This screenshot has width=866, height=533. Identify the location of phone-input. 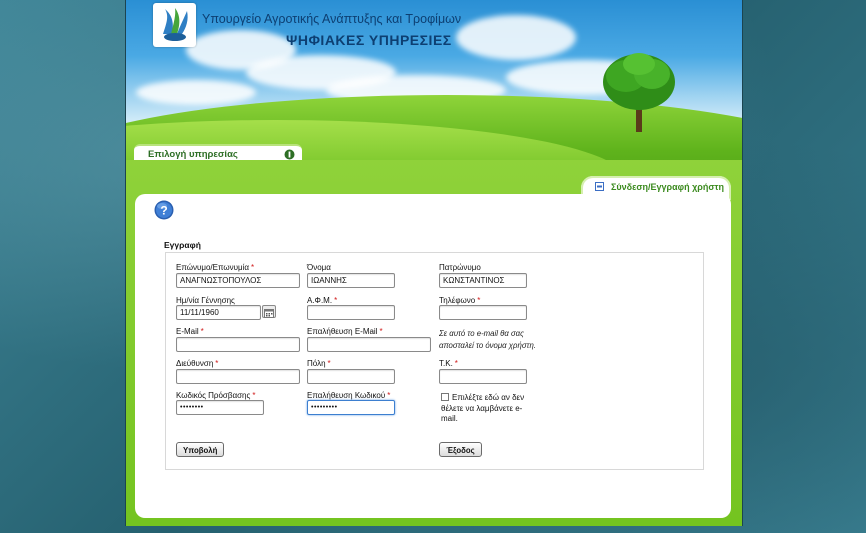
(483, 312).